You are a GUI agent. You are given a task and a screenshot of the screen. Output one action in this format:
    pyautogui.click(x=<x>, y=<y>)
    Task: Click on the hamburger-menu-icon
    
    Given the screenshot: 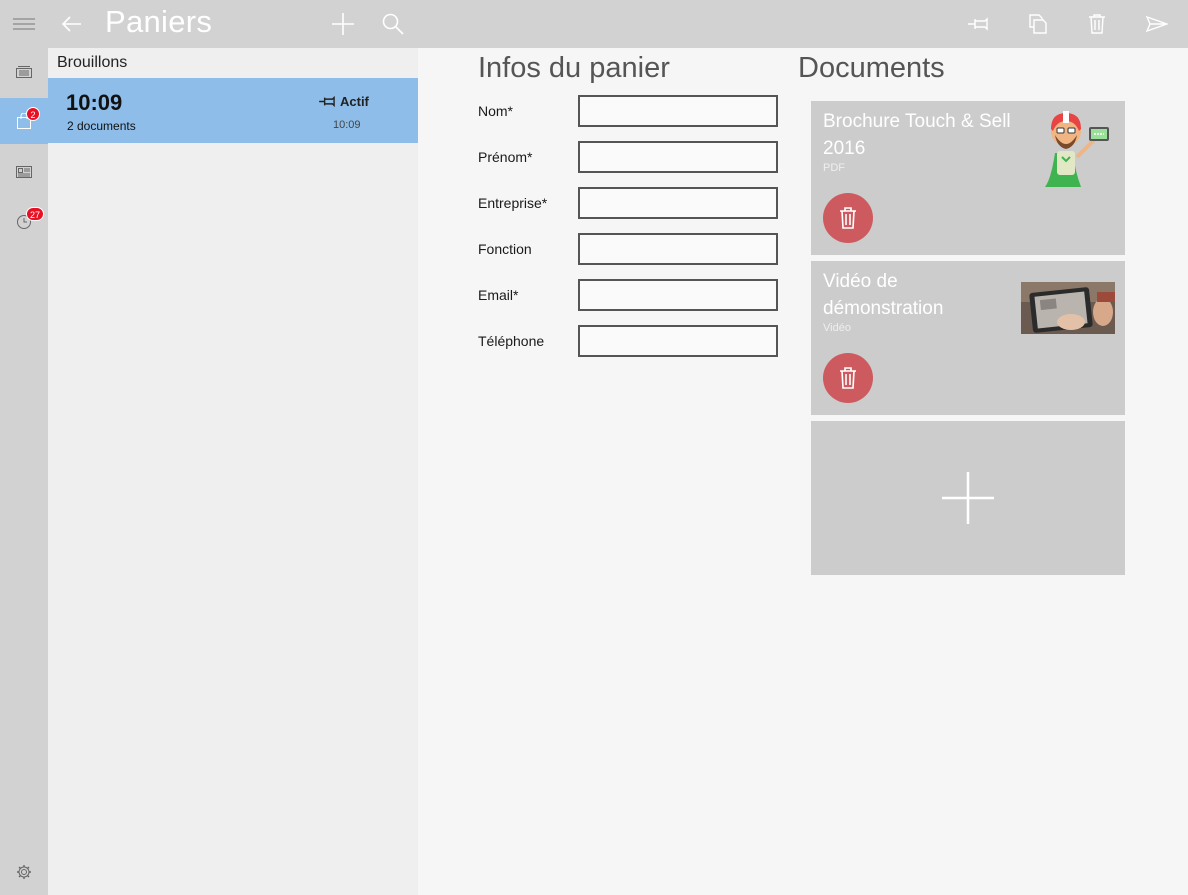 What is the action you would take?
    pyautogui.click(x=24, y=24)
    